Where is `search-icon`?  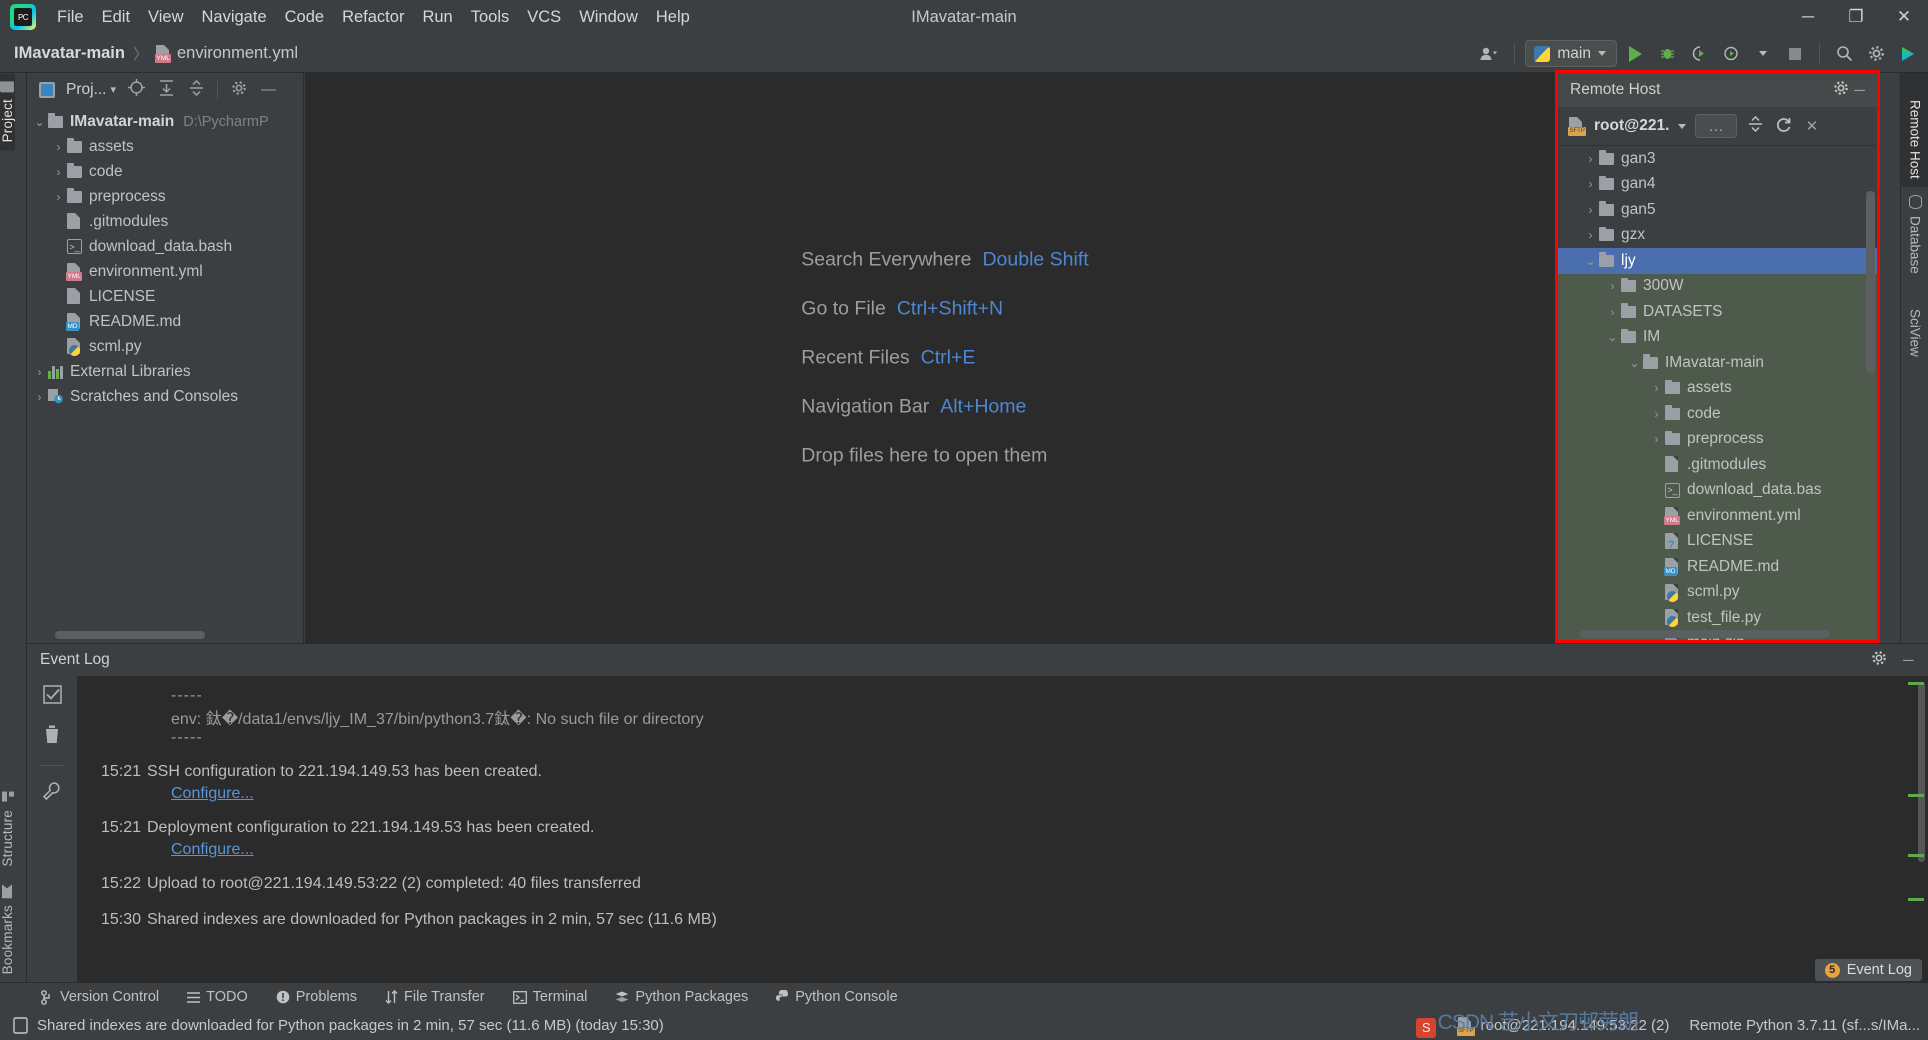
search-icon is located at coordinates (1844, 54).